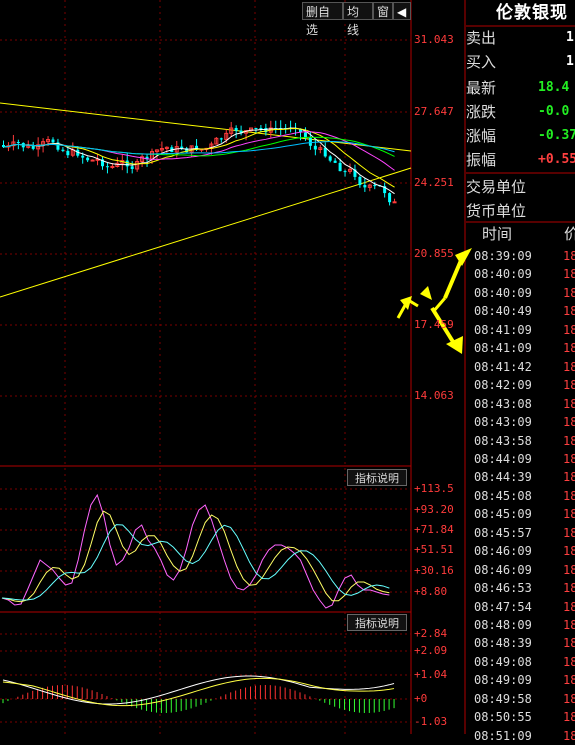 This screenshot has width=575, height=745. Describe the element at coordinates (434, 324) in the screenshot. I see `price-axis-label: 17.459` at that location.